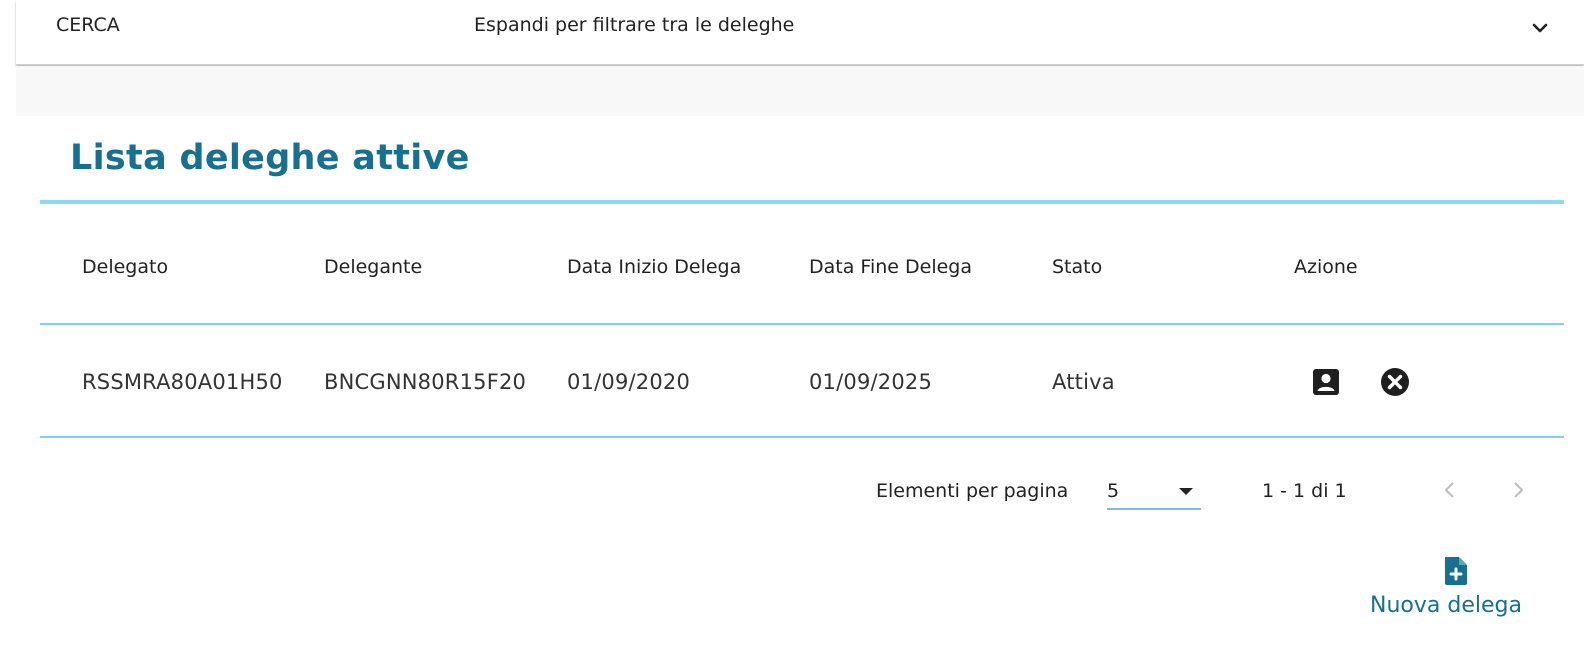 The image size is (1584, 664). What do you see at coordinates (1456, 590) in the screenshot?
I see `new-delega-button: Nuova delega` at bounding box center [1456, 590].